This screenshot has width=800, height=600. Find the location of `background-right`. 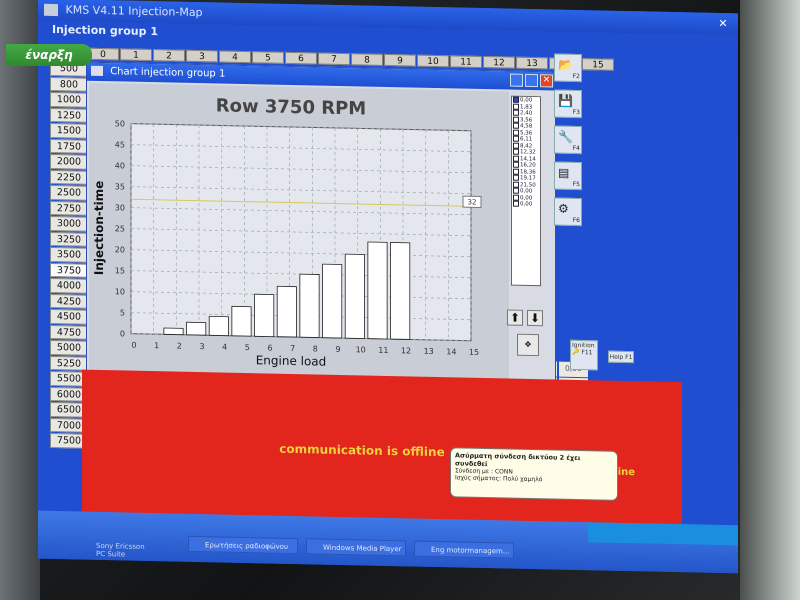

background-right is located at coordinates (770, 300).